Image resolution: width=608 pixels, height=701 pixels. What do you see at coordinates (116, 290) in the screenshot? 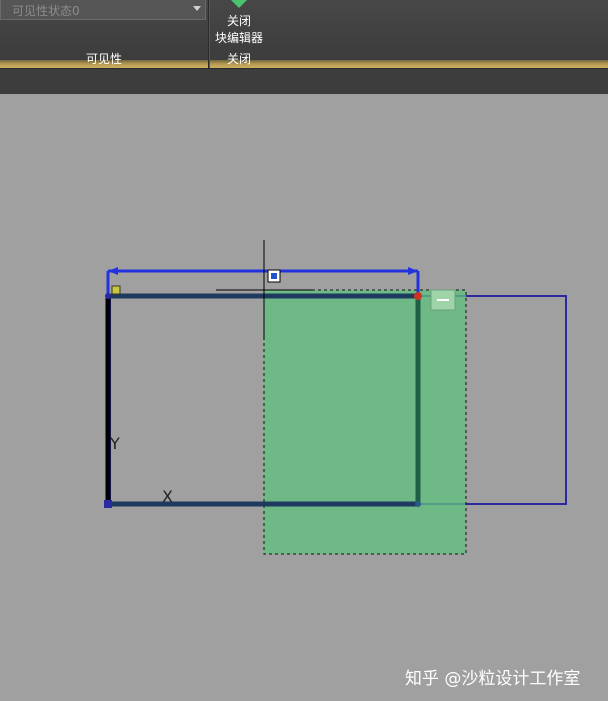
I see `action-marker-icon` at bounding box center [116, 290].